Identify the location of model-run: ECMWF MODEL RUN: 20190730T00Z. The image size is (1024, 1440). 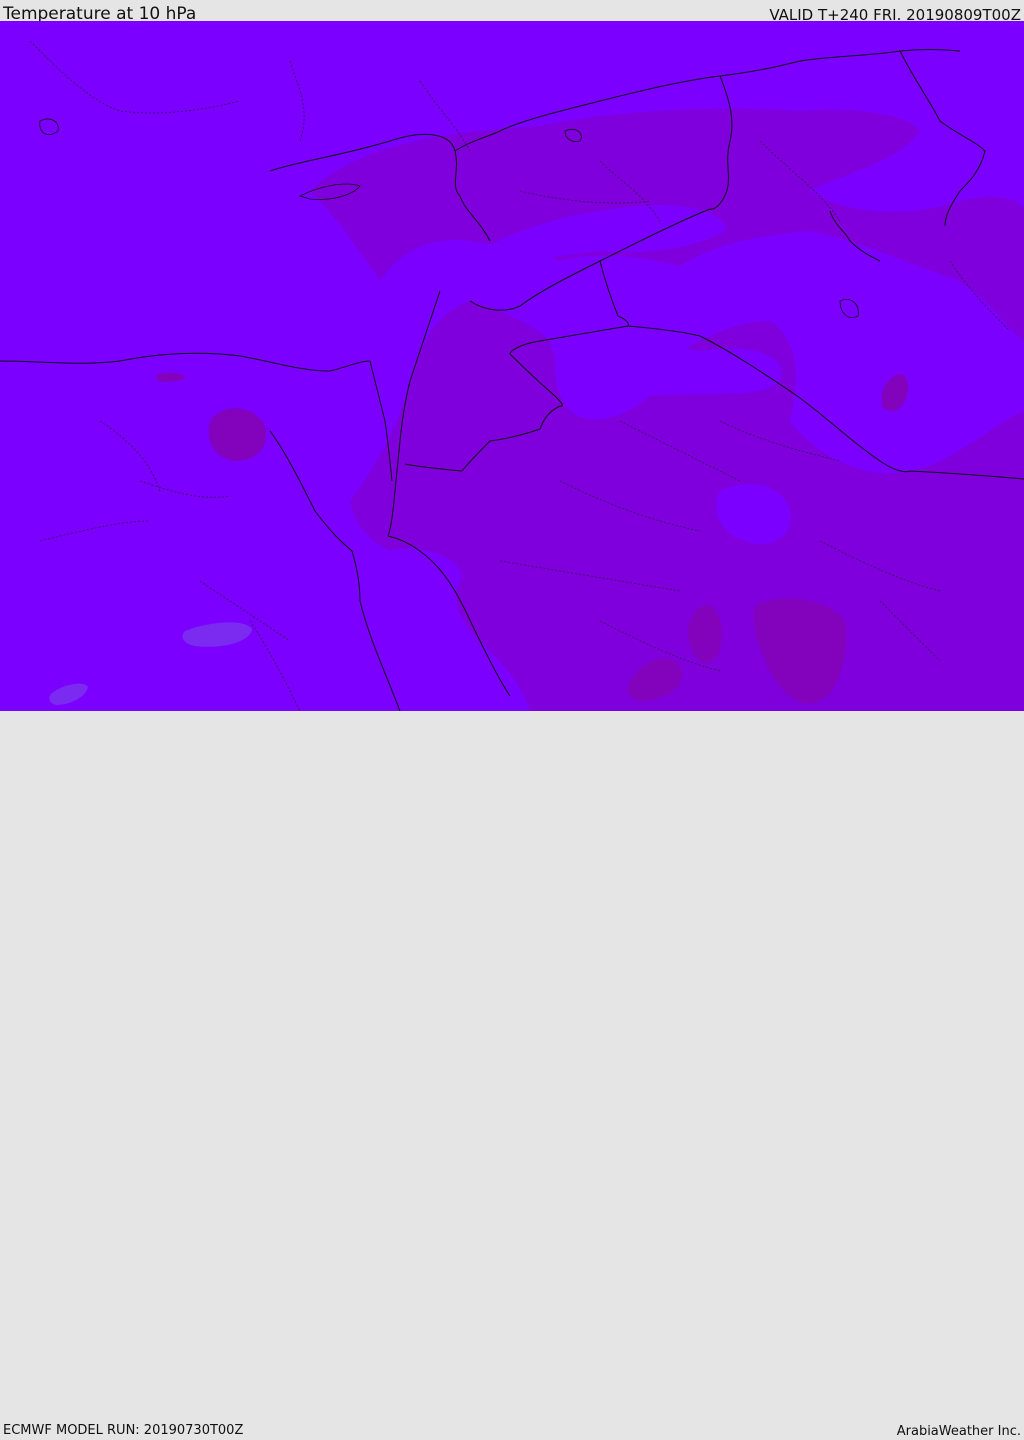
(123, 1430).